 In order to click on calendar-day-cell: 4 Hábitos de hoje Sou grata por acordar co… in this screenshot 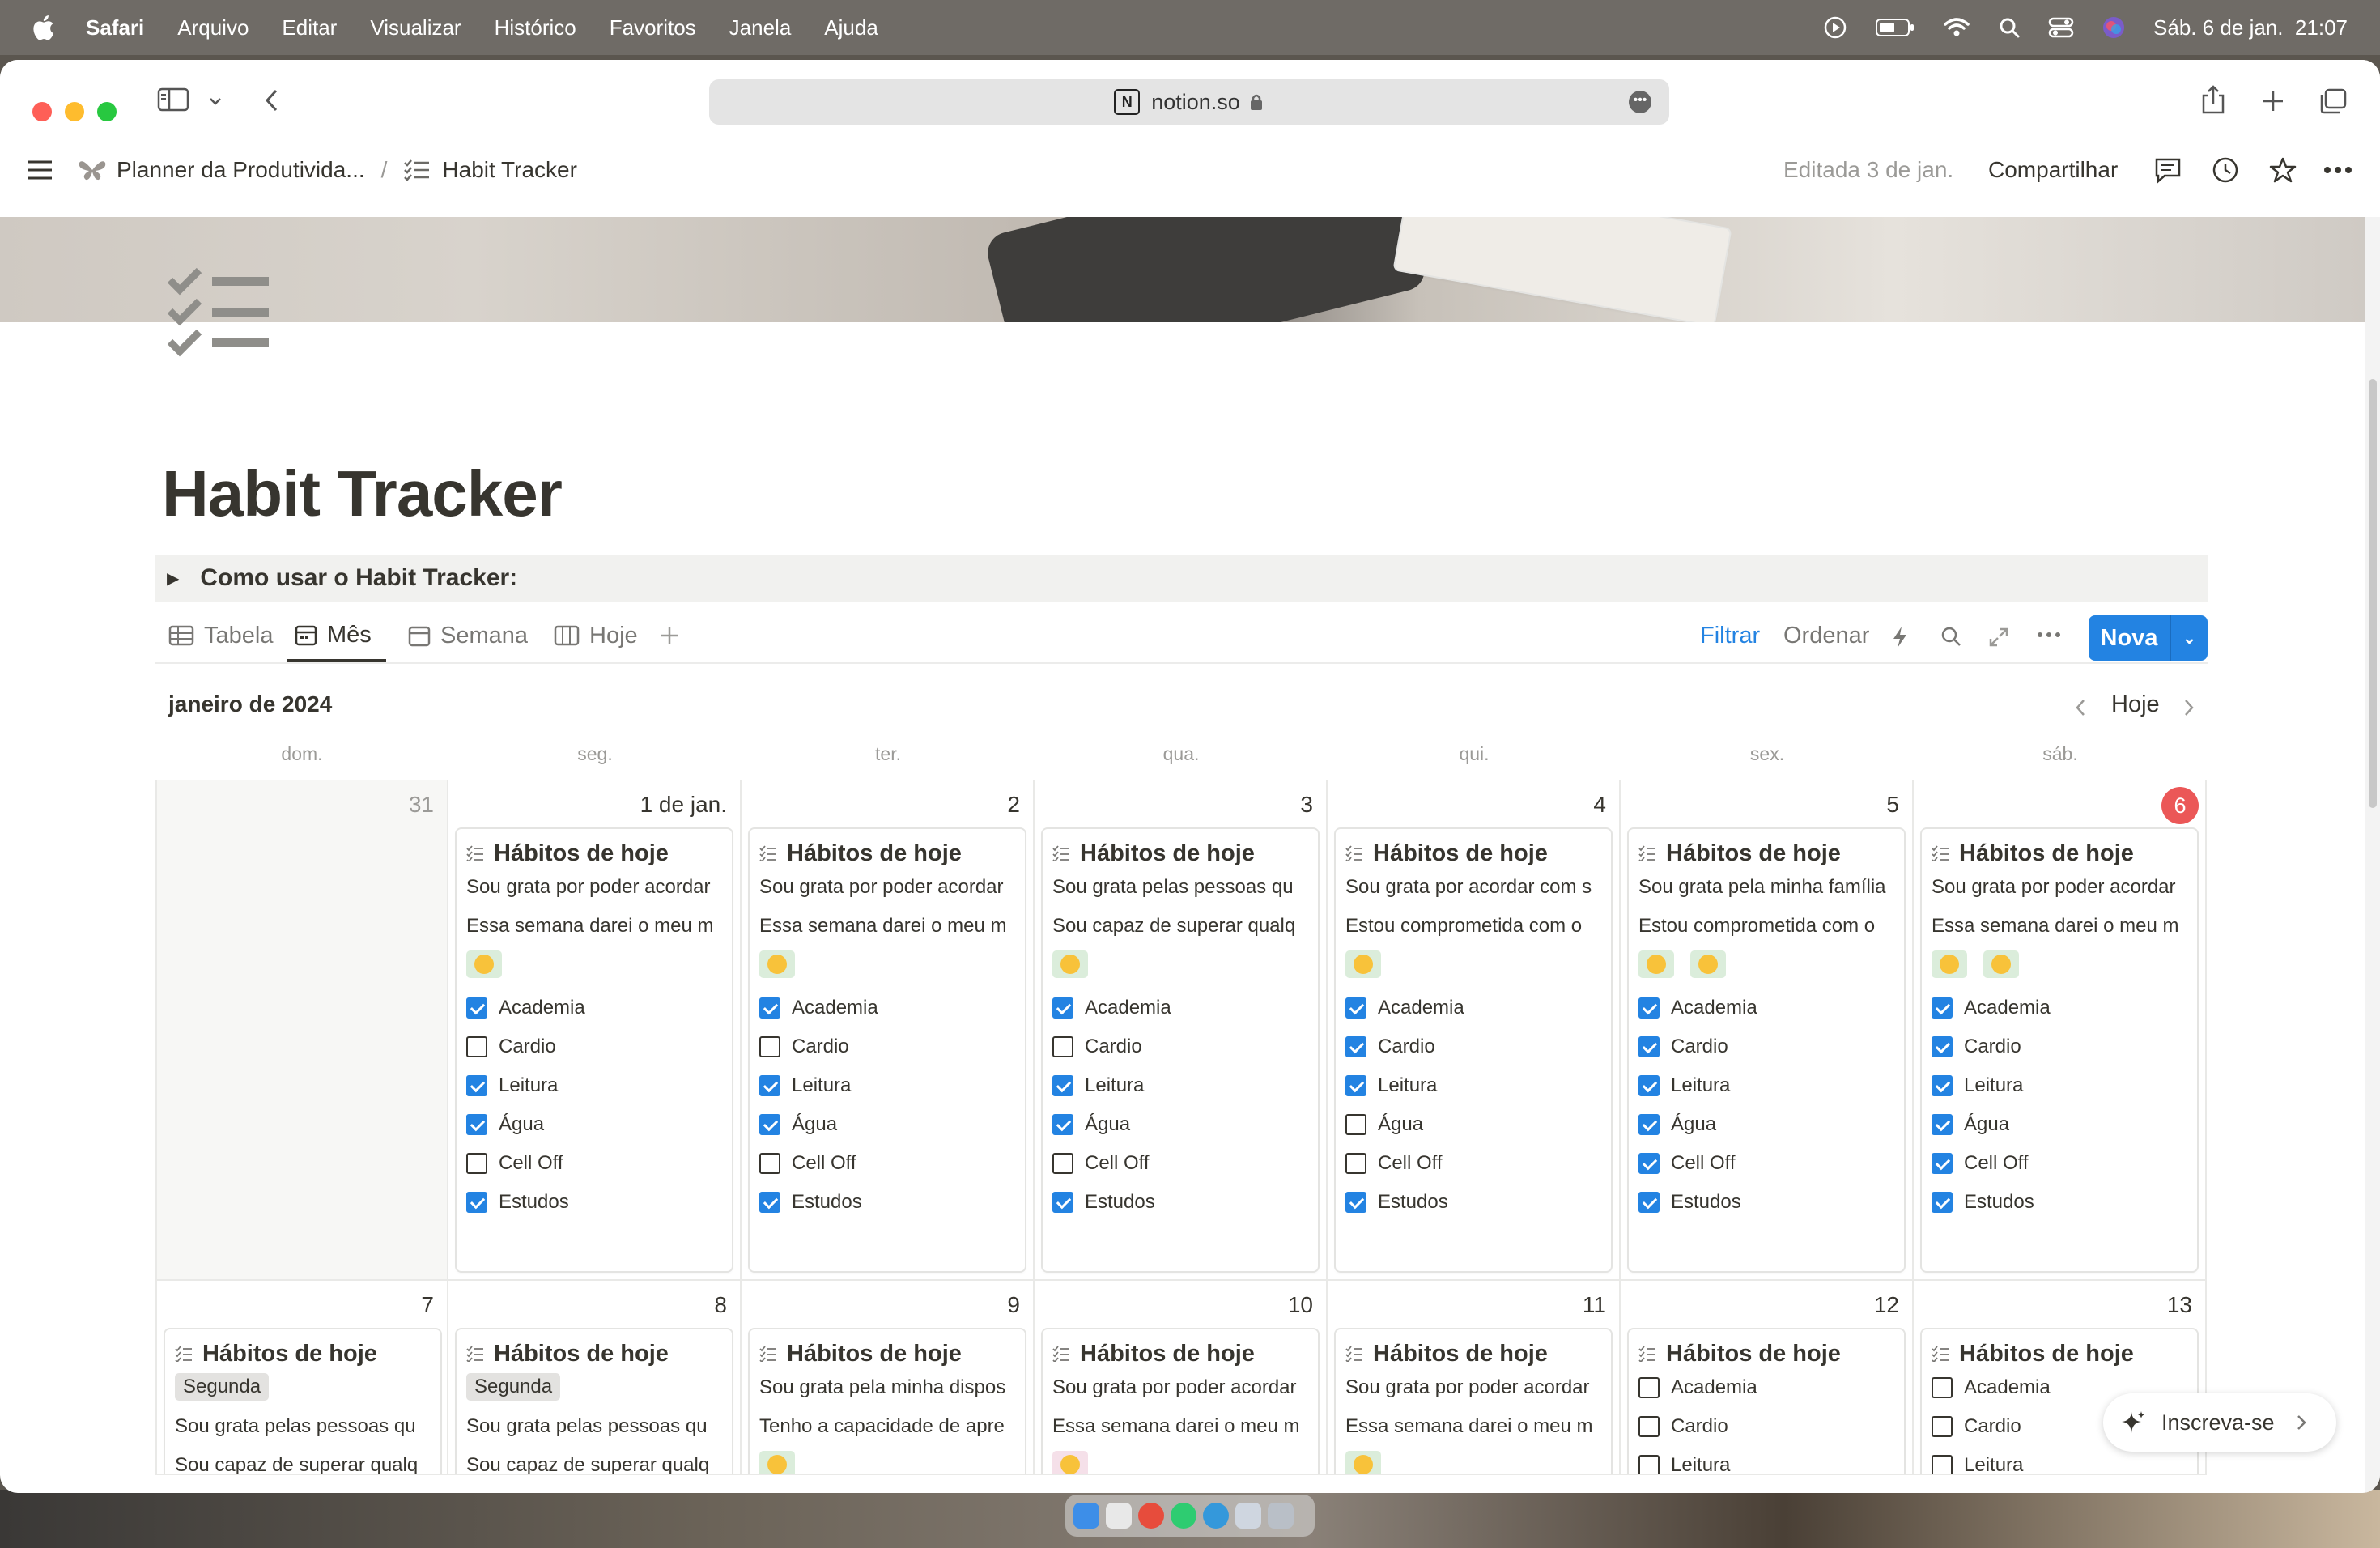, I will do `click(1474, 1030)`.